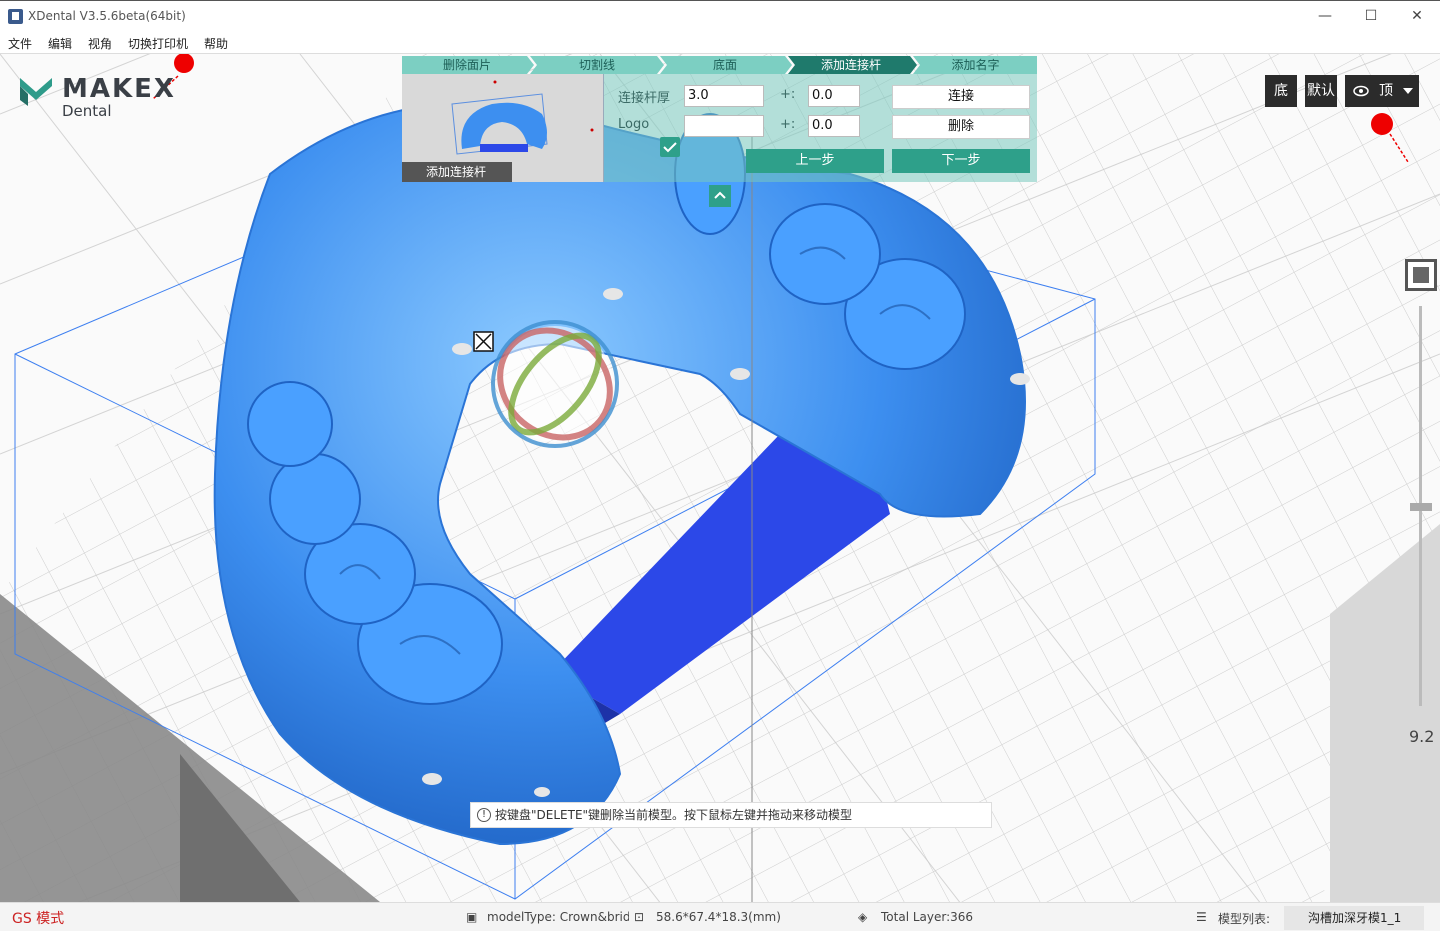  What do you see at coordinates (1386, 91) in the screenshot?
I see `view-top-label: 顶` at bounding box center [1386, 91].